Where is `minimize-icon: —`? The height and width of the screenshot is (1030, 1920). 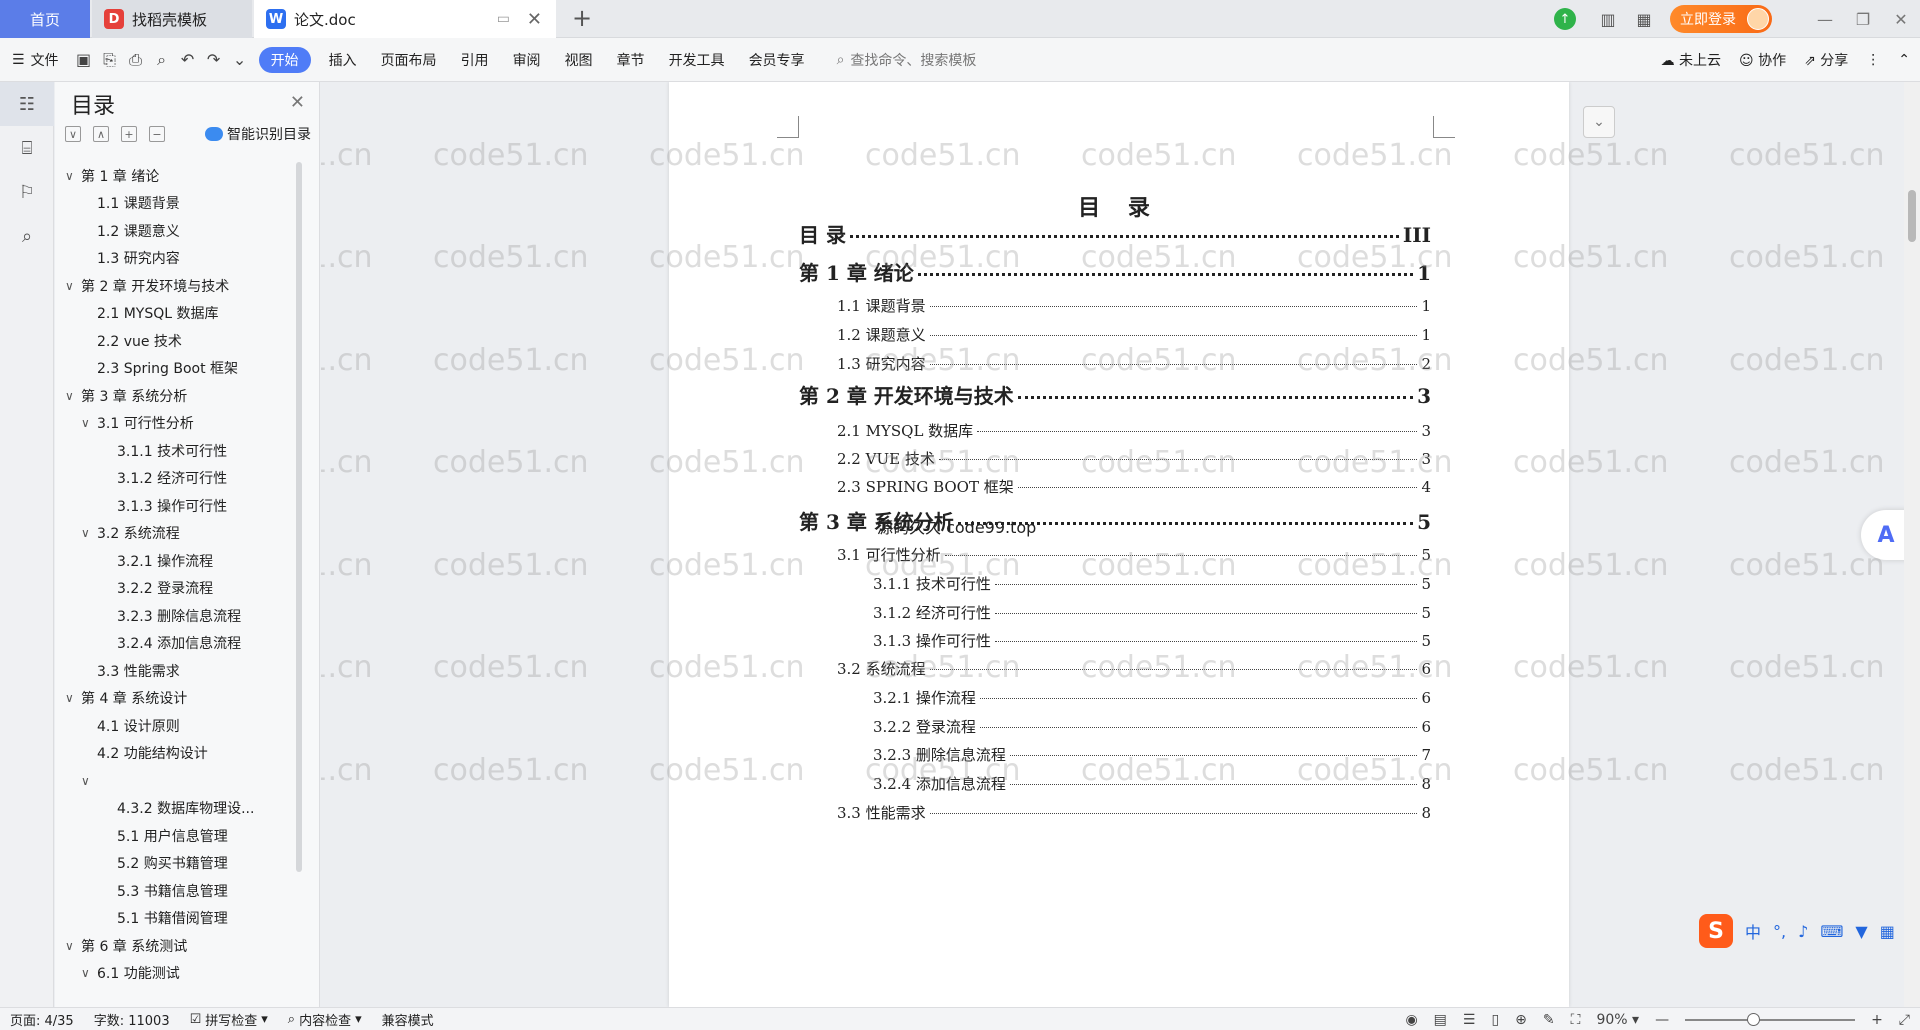 minimize-icon: — is located at coordinates (1825, 19).